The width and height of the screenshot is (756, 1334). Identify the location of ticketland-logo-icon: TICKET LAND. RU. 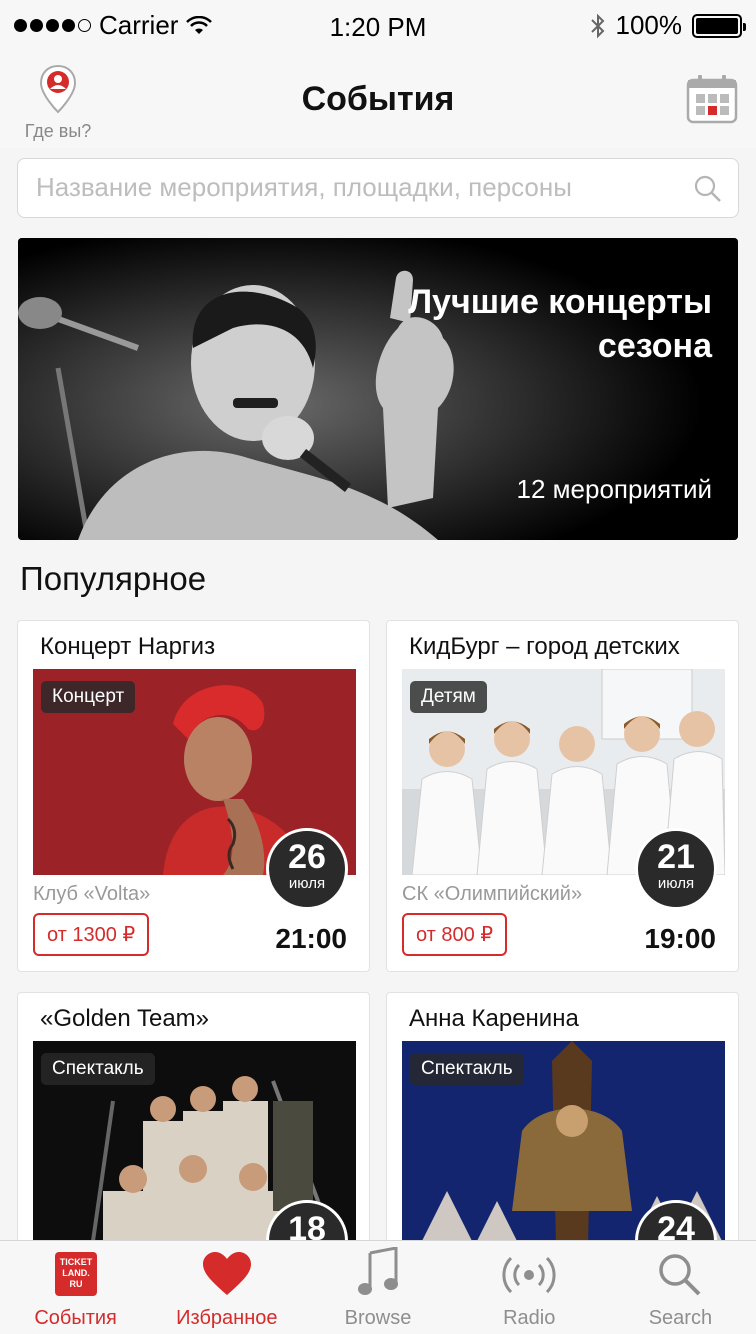
(75, 1274).